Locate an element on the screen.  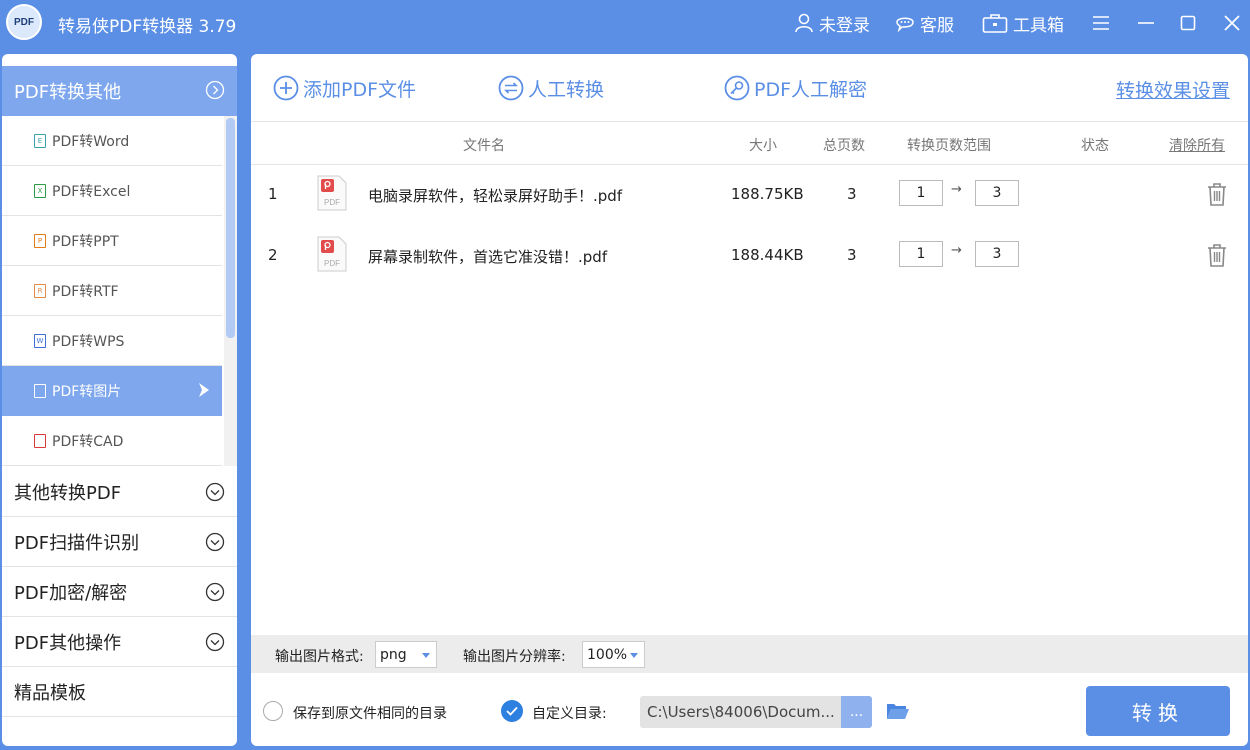
toolbox-icon is located at coordinates (995, 23).